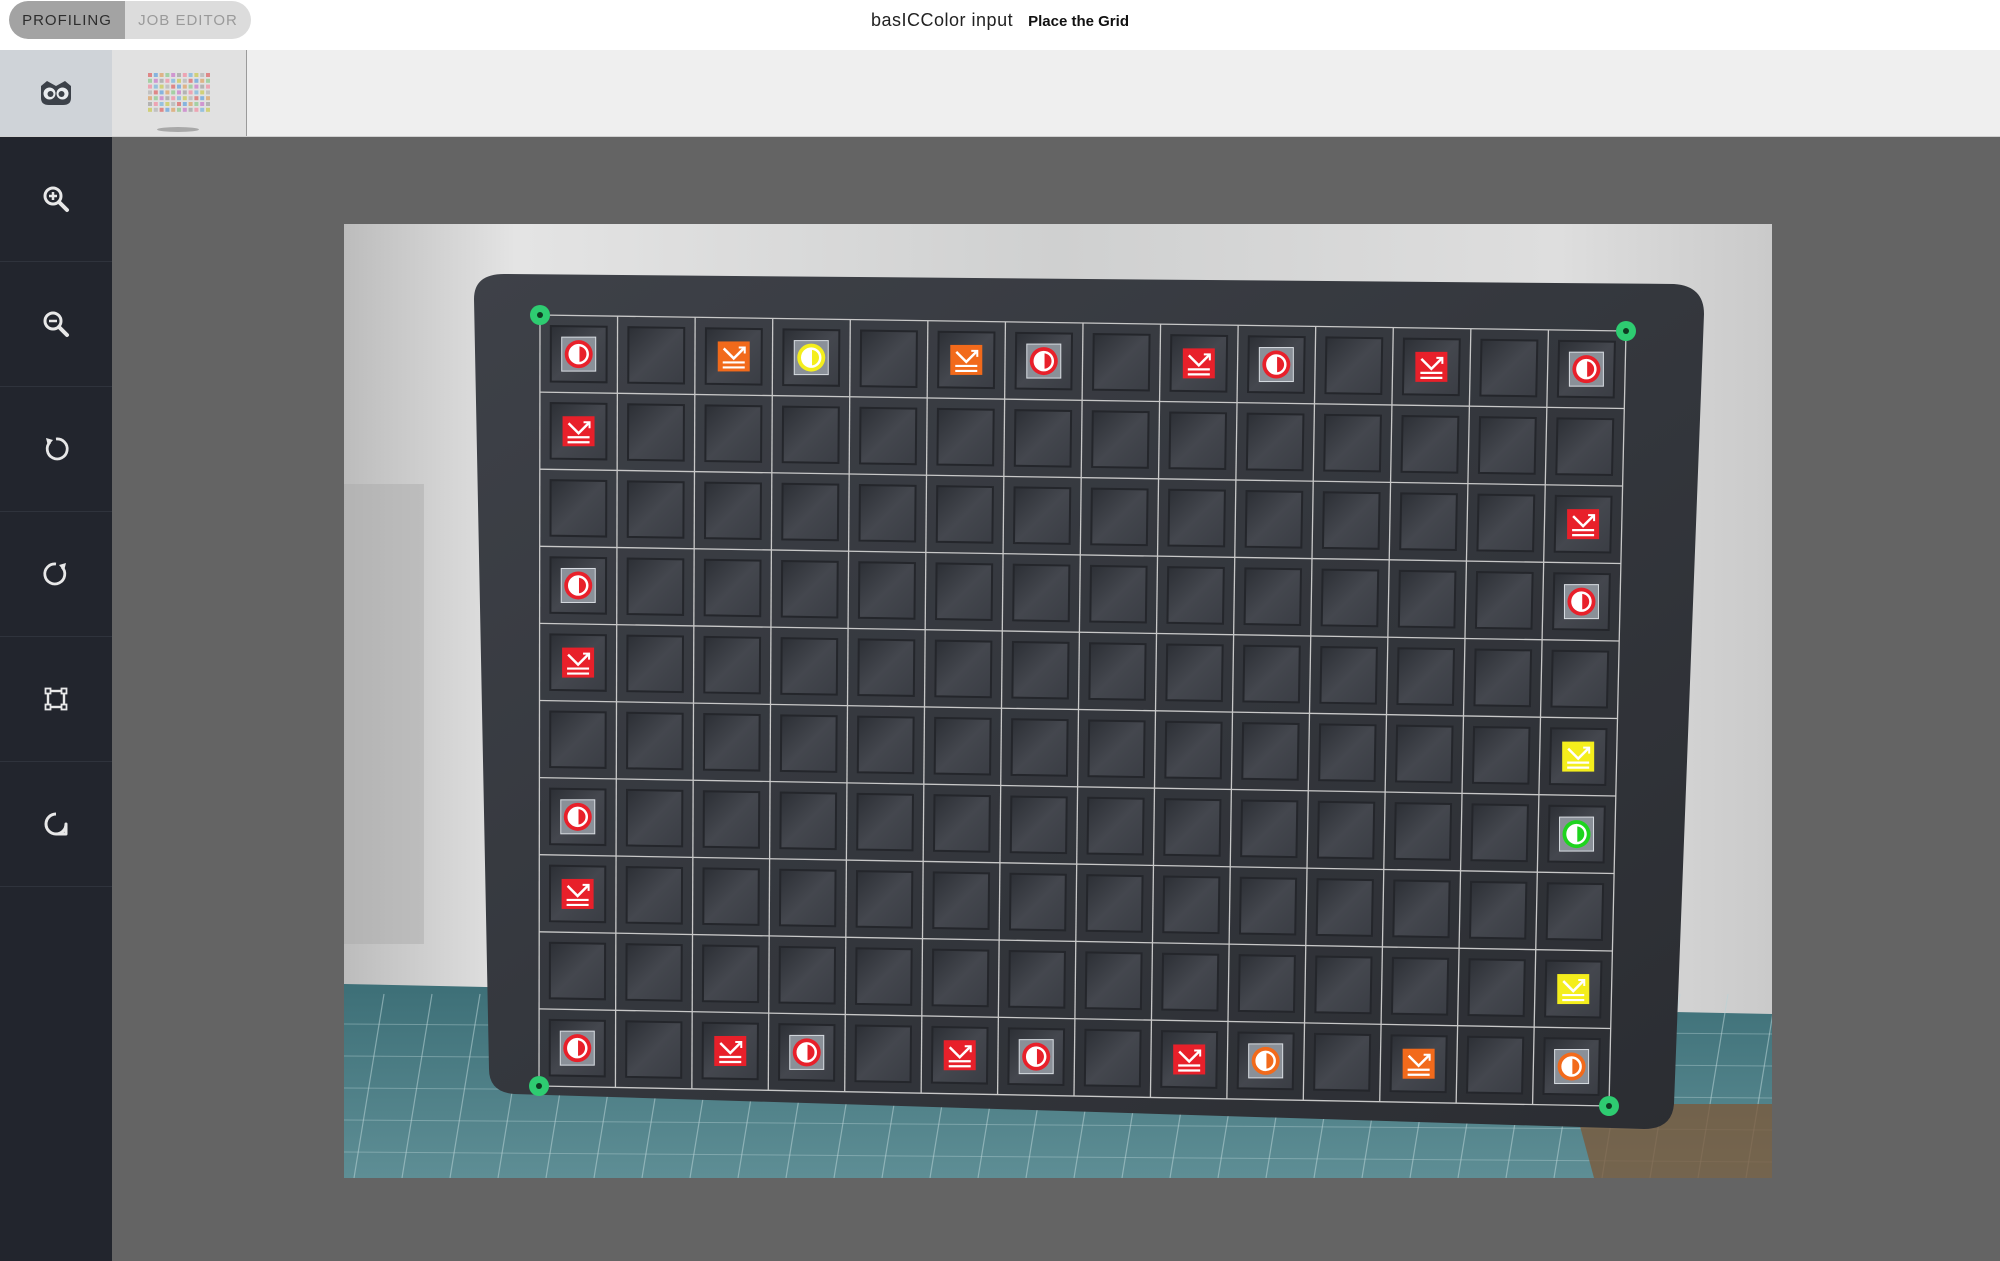  What do you see at coordinates (384, 714) in the screenshot?
I see `wall-shadow` at bounding box center [384, 714].